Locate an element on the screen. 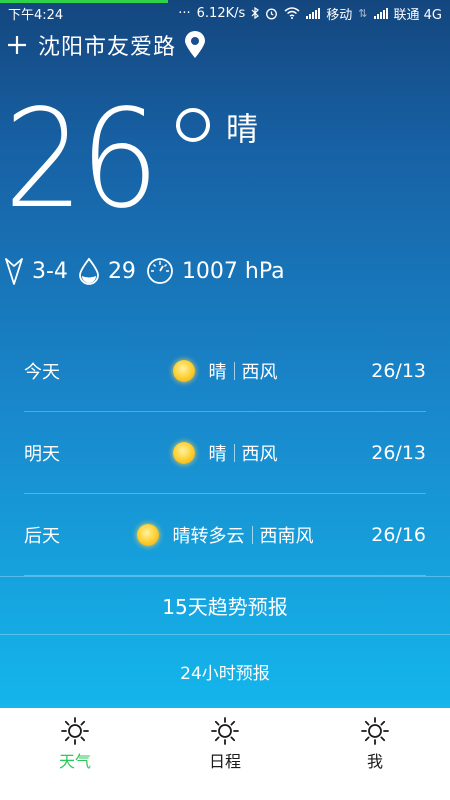 The width and height of the screenshot is (450, 800). hourly-forecast-button: 24小时预报 is located at coordinates (225, 671).